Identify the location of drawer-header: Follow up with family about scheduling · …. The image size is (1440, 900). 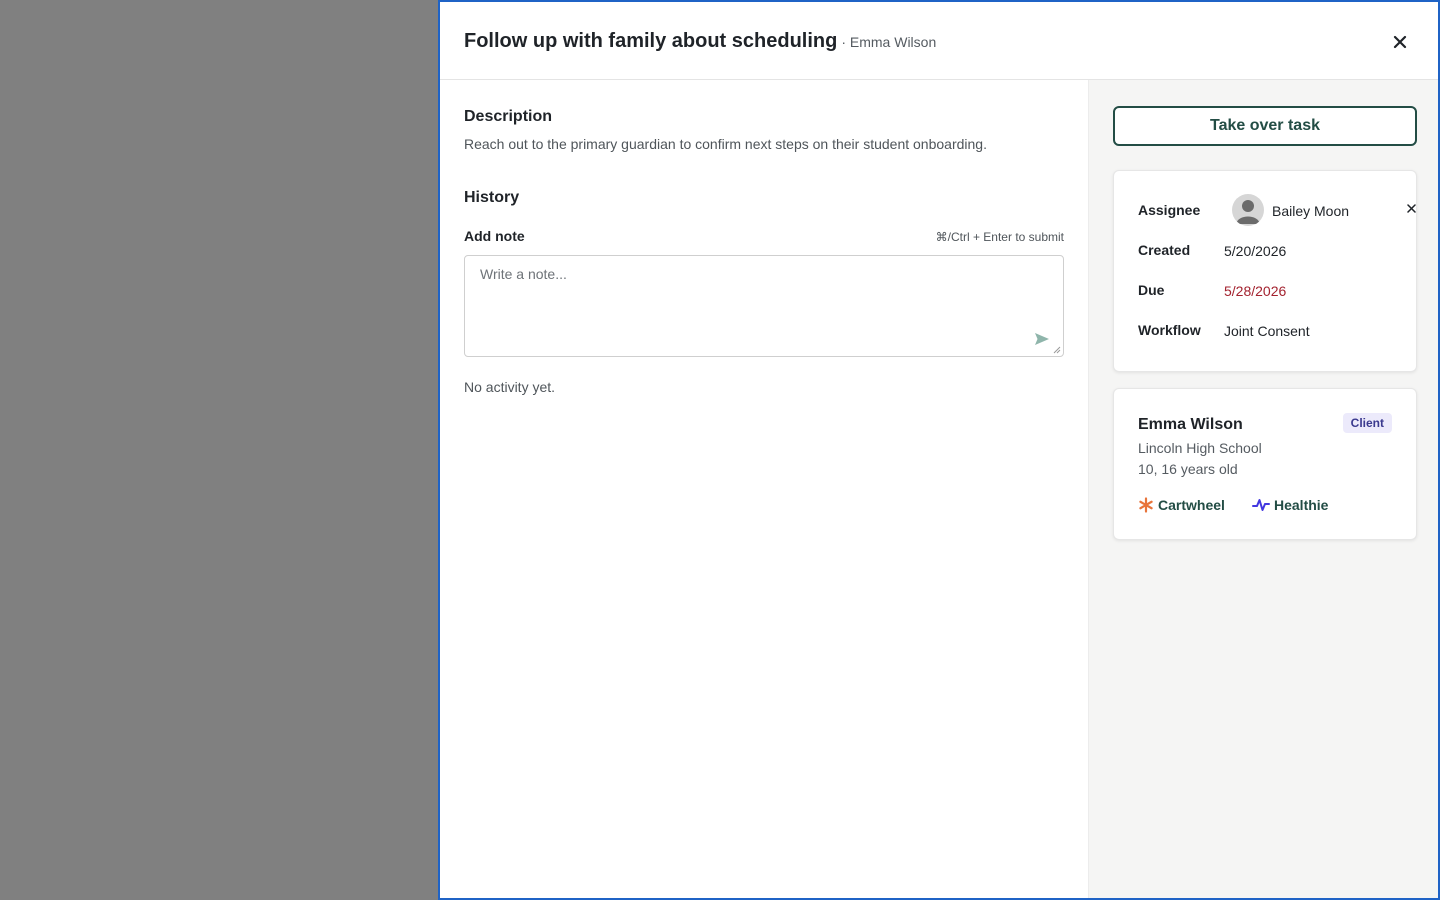
(939, 41).